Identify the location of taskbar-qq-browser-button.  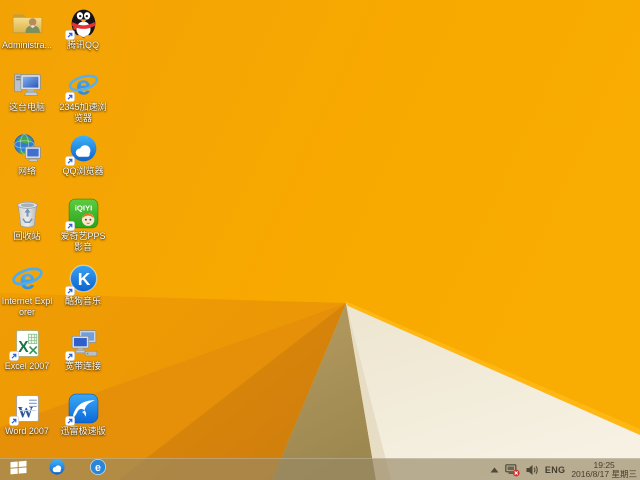
(56, 469).